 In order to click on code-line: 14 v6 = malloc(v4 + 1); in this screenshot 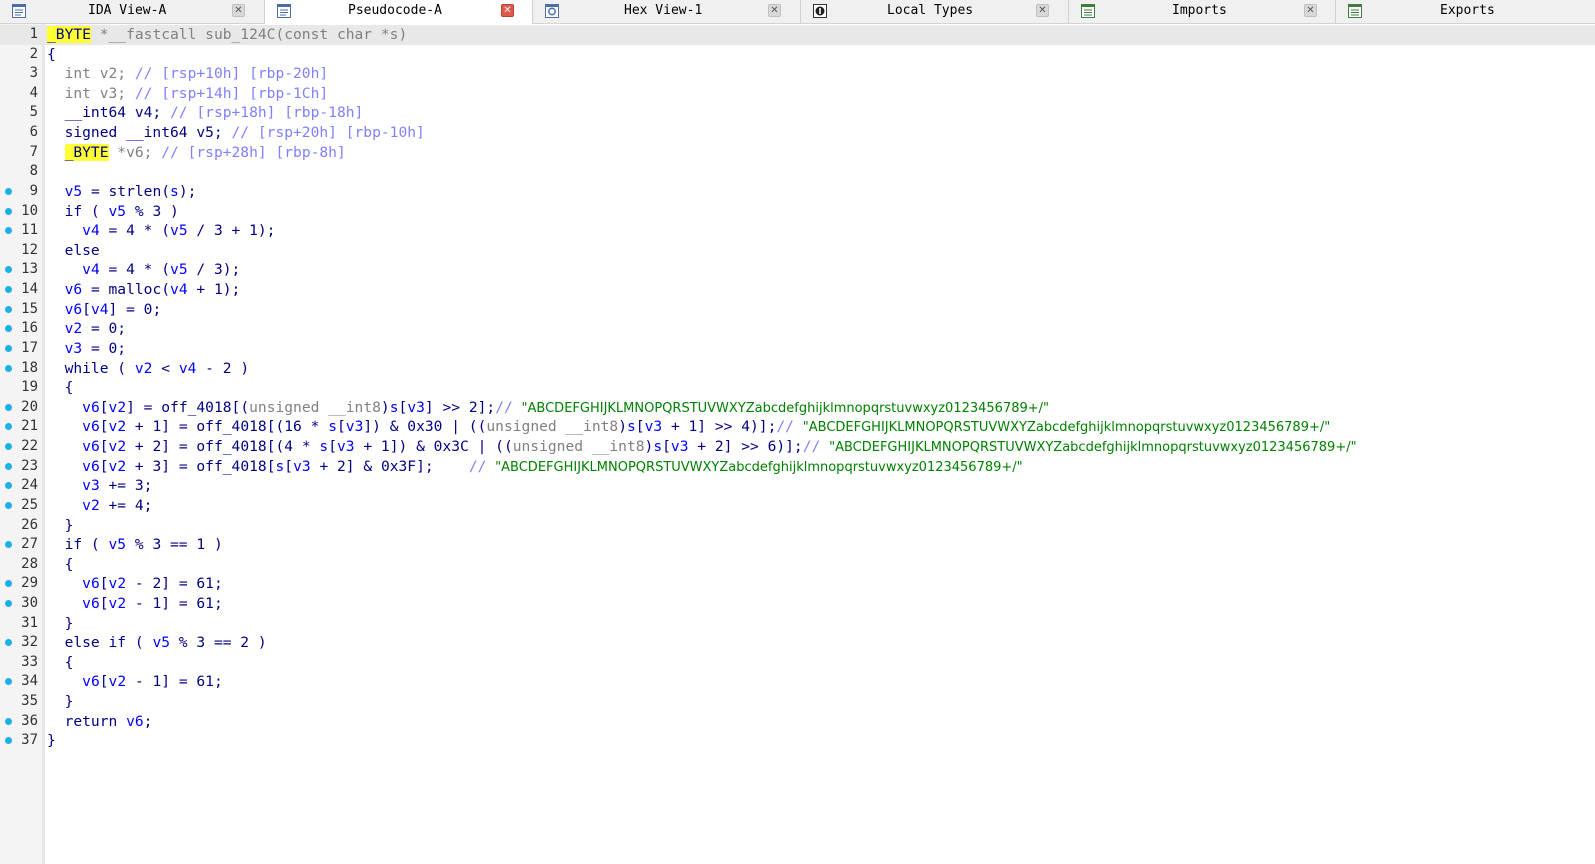, I will do `click(797, 290)`.